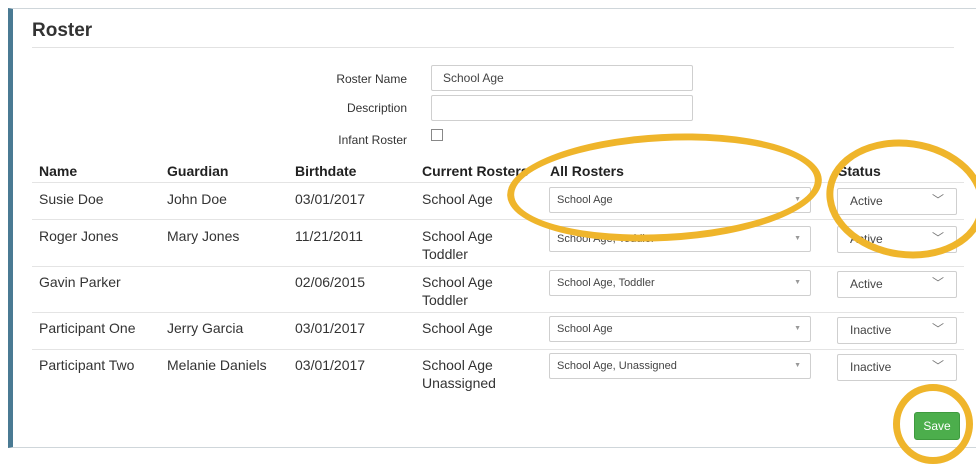 This screenshot has height=464, width=976. What do you see at coordinates (933, 424) in the screenshot?
I see `highlight-circle-save` at bounding box center [933, 424].